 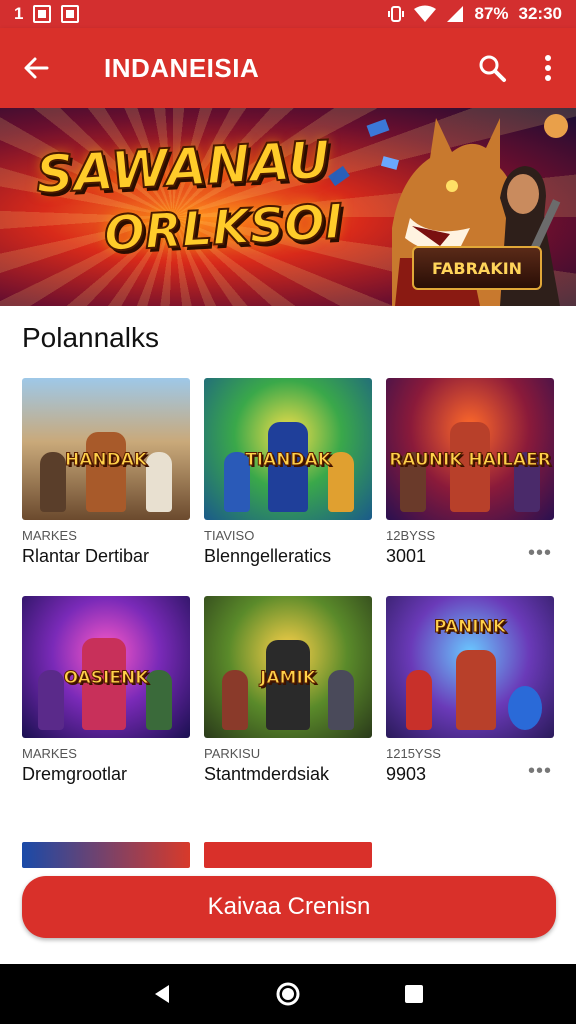 What do you see at coordinates (183, 167) in the screenshot?
I see `hero-title-line1: SAWANAU` at bounding box center [183, 167].